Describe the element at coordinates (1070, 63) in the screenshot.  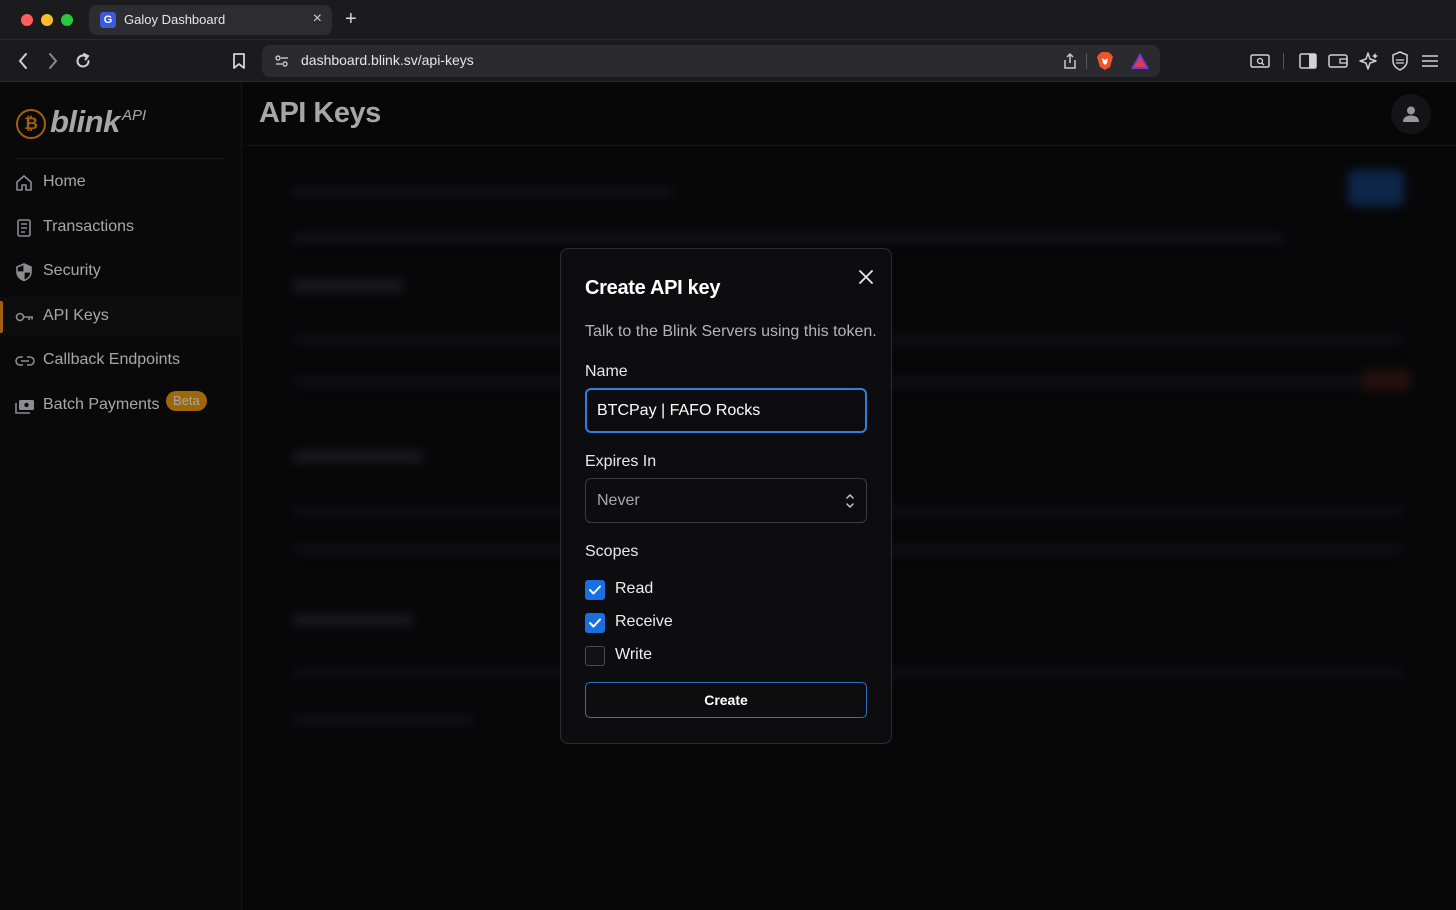
I see `share-icon` at that location.